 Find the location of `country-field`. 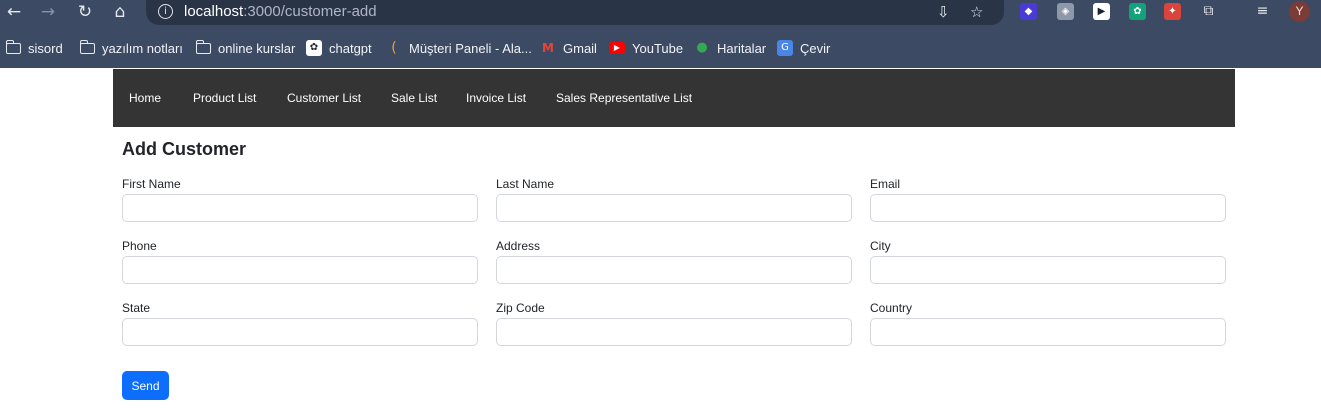

country-field is located at coordinates (1048, 332).